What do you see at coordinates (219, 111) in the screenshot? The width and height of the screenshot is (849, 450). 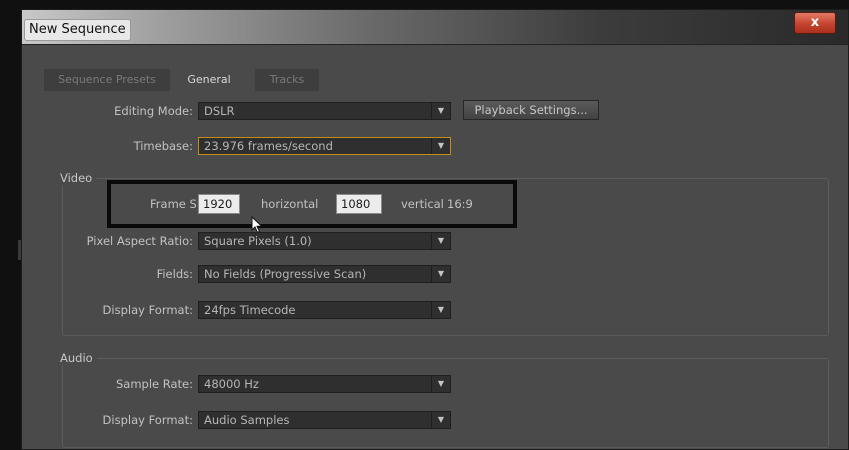 I see `editing-mode-value: DSLR` at bounding box center [219, 111].